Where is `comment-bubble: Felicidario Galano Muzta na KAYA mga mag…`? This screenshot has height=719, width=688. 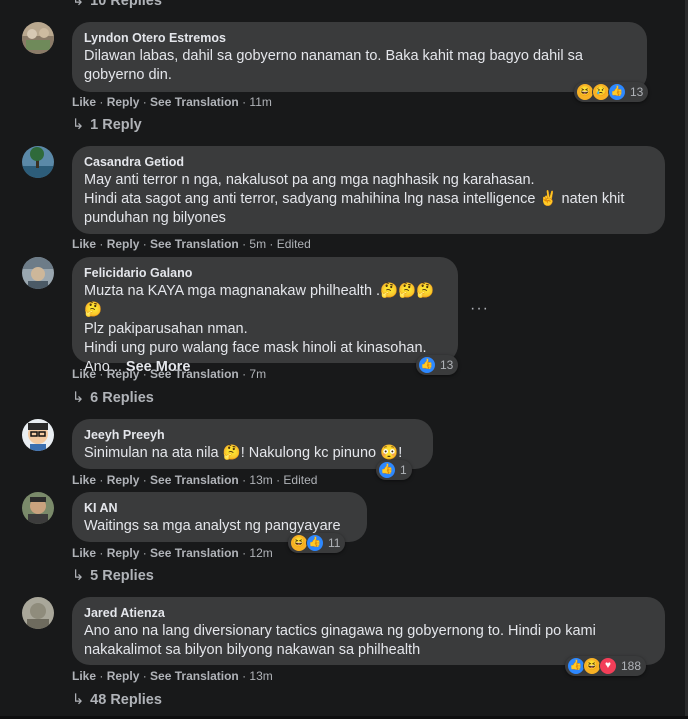 comment-bubble: Felicidario Galano Muzta na KAYA mga mag… is located at coordinates (265, 316).